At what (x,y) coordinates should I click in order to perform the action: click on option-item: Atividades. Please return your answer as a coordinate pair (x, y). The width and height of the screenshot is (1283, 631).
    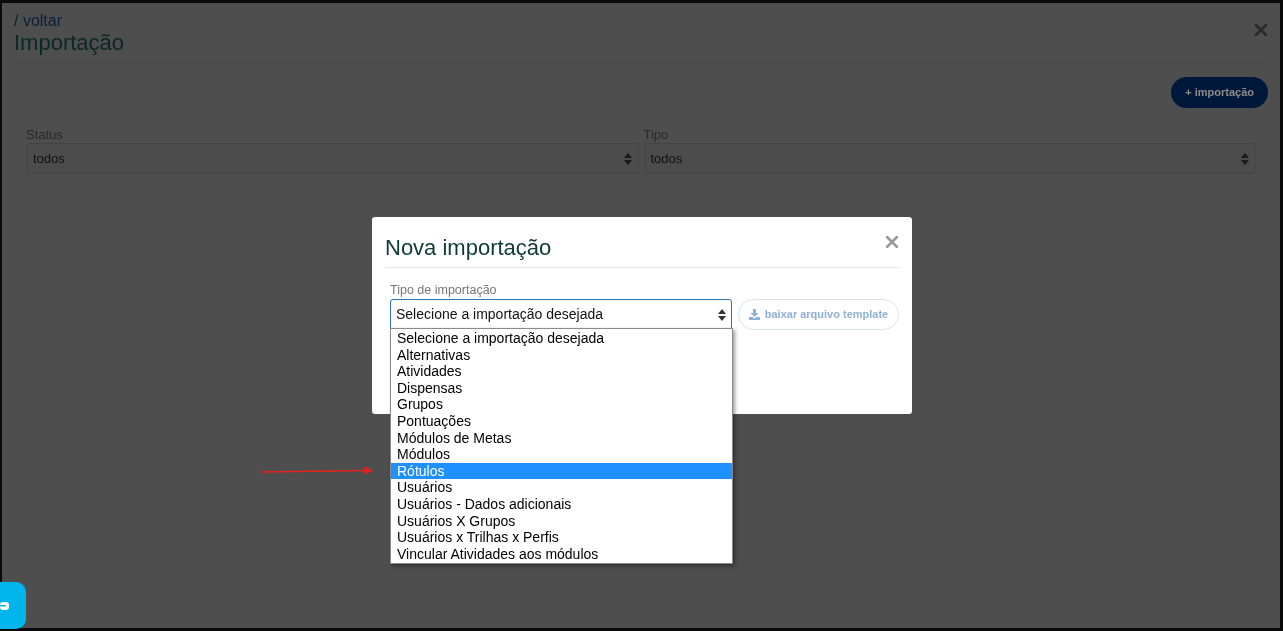
    Looking at the image, I should click on (561, 371).